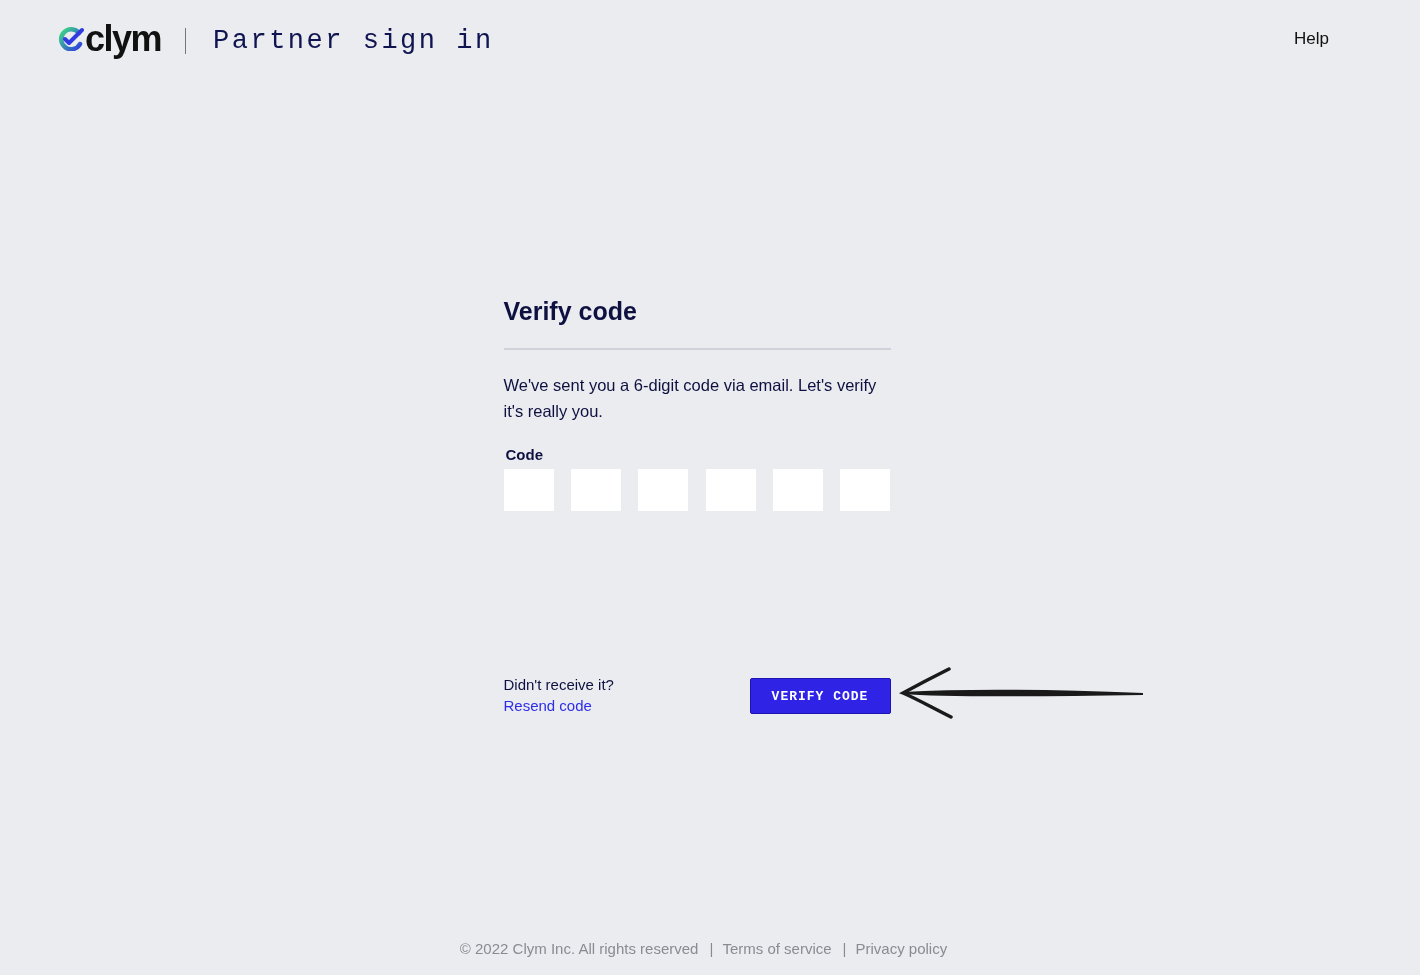 This screenshot has width=1420, height=975. I want to click on verify-button: VERIFY CODE, so click(820, 696).